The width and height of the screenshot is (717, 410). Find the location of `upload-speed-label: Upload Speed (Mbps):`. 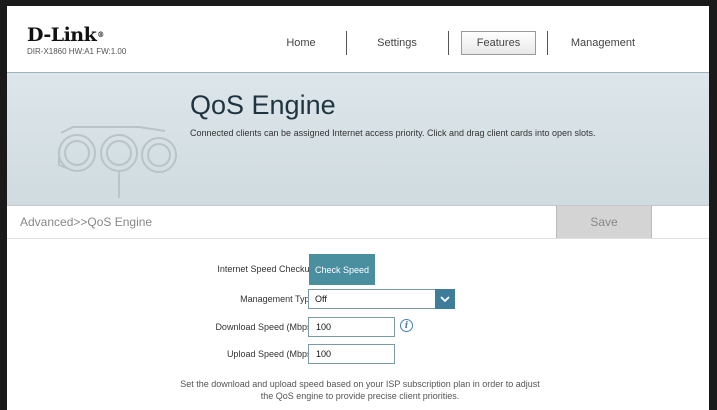

upload-speed-label: Upload Speed (Mbps): is located at coordinates (271, 354).